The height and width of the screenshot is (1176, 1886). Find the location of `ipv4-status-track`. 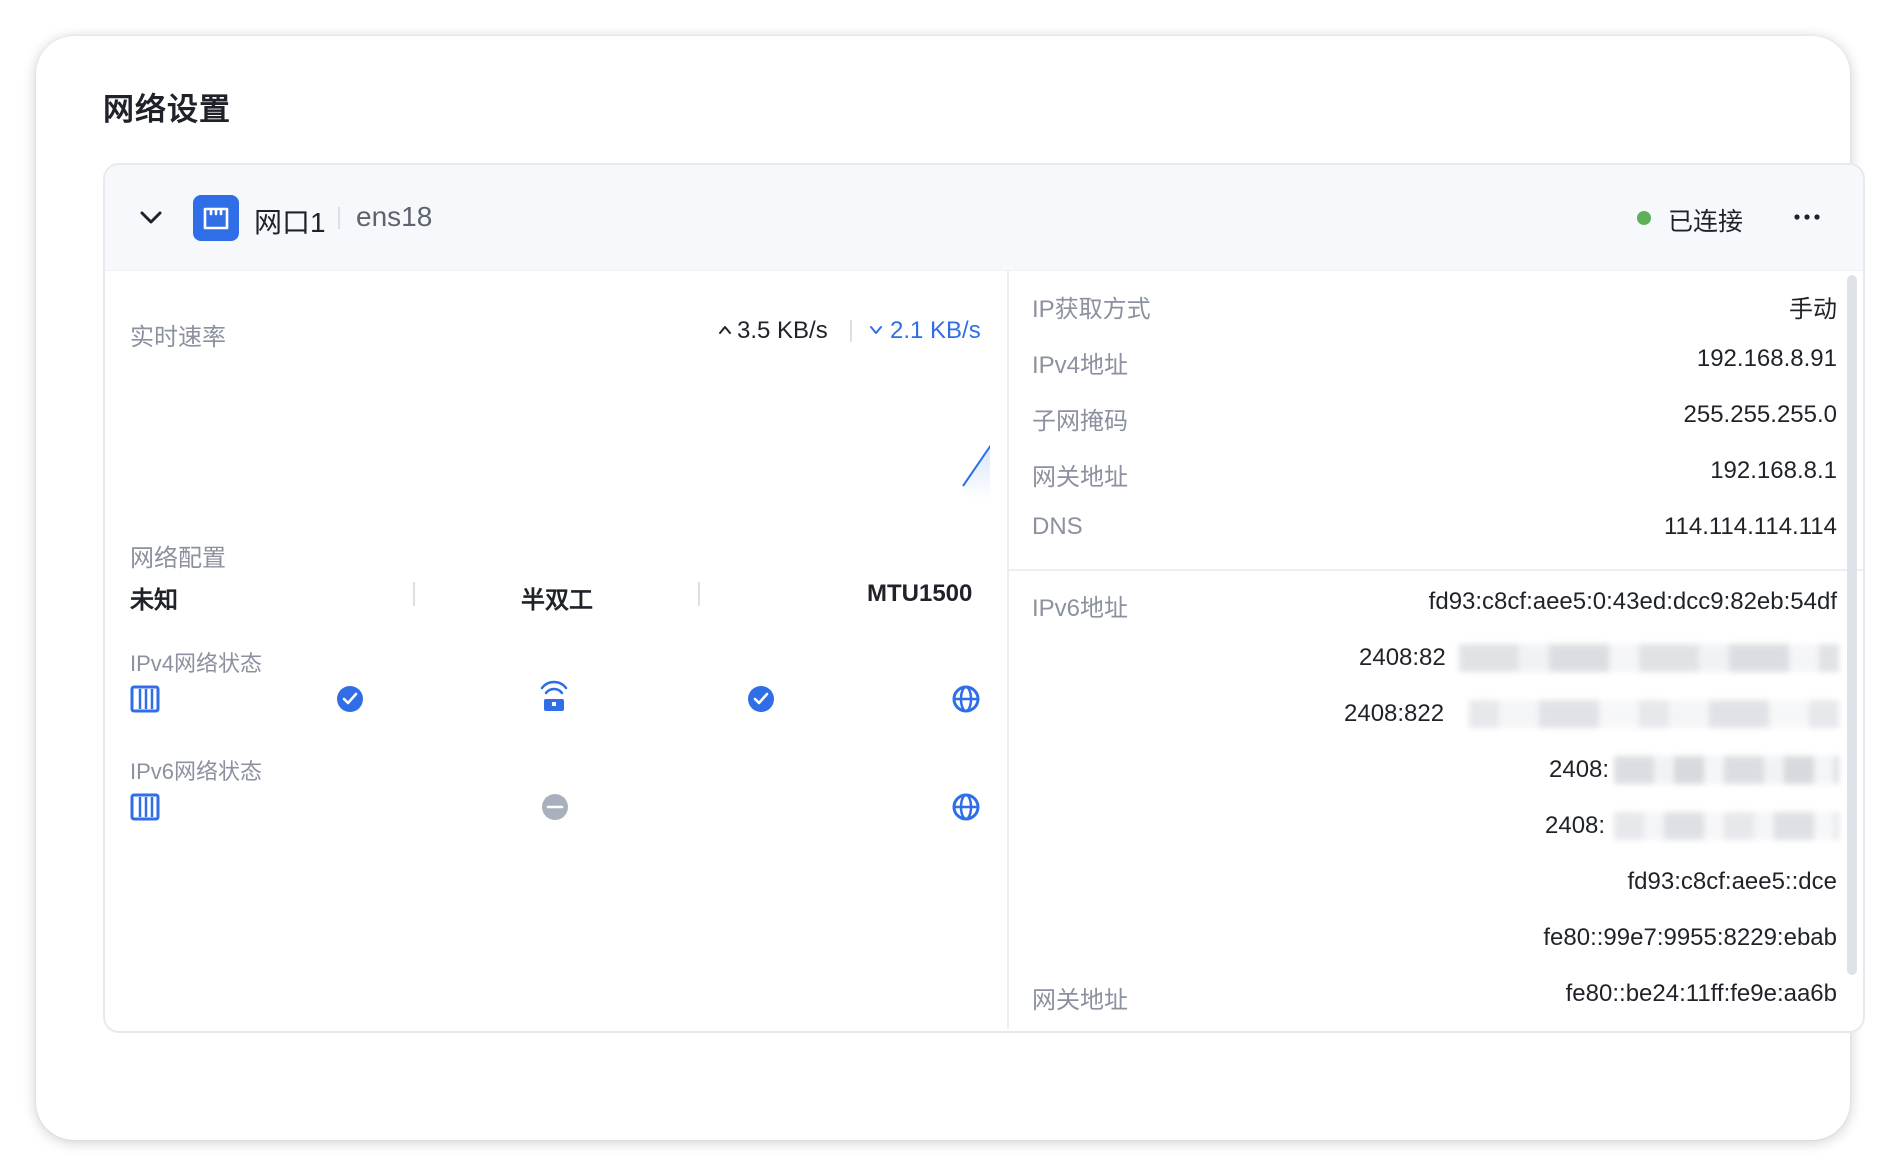

ipv4-status-track is located at coordinates (555, 696).